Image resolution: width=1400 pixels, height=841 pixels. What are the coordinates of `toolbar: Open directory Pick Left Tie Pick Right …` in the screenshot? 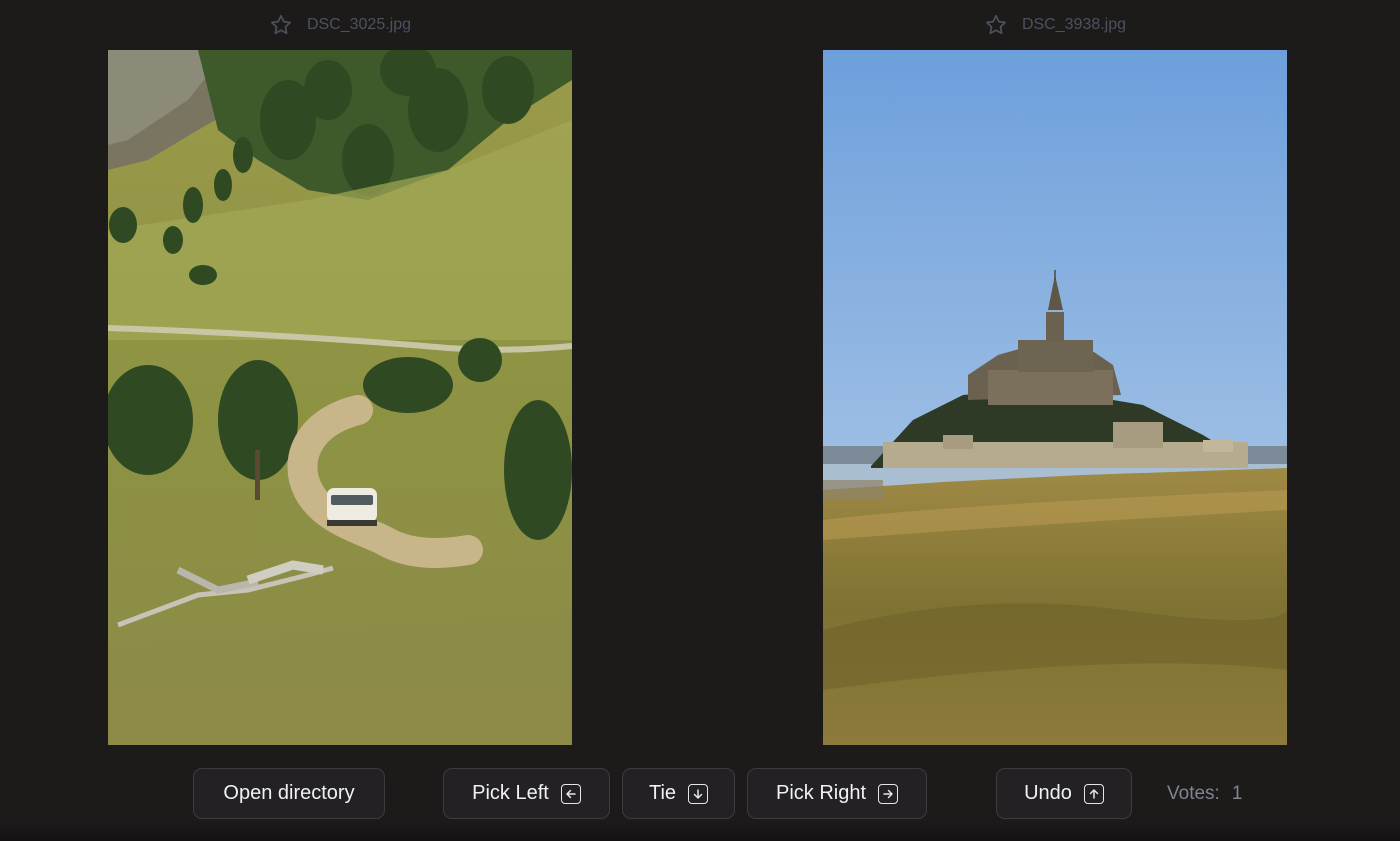 It's located at (700, 794).